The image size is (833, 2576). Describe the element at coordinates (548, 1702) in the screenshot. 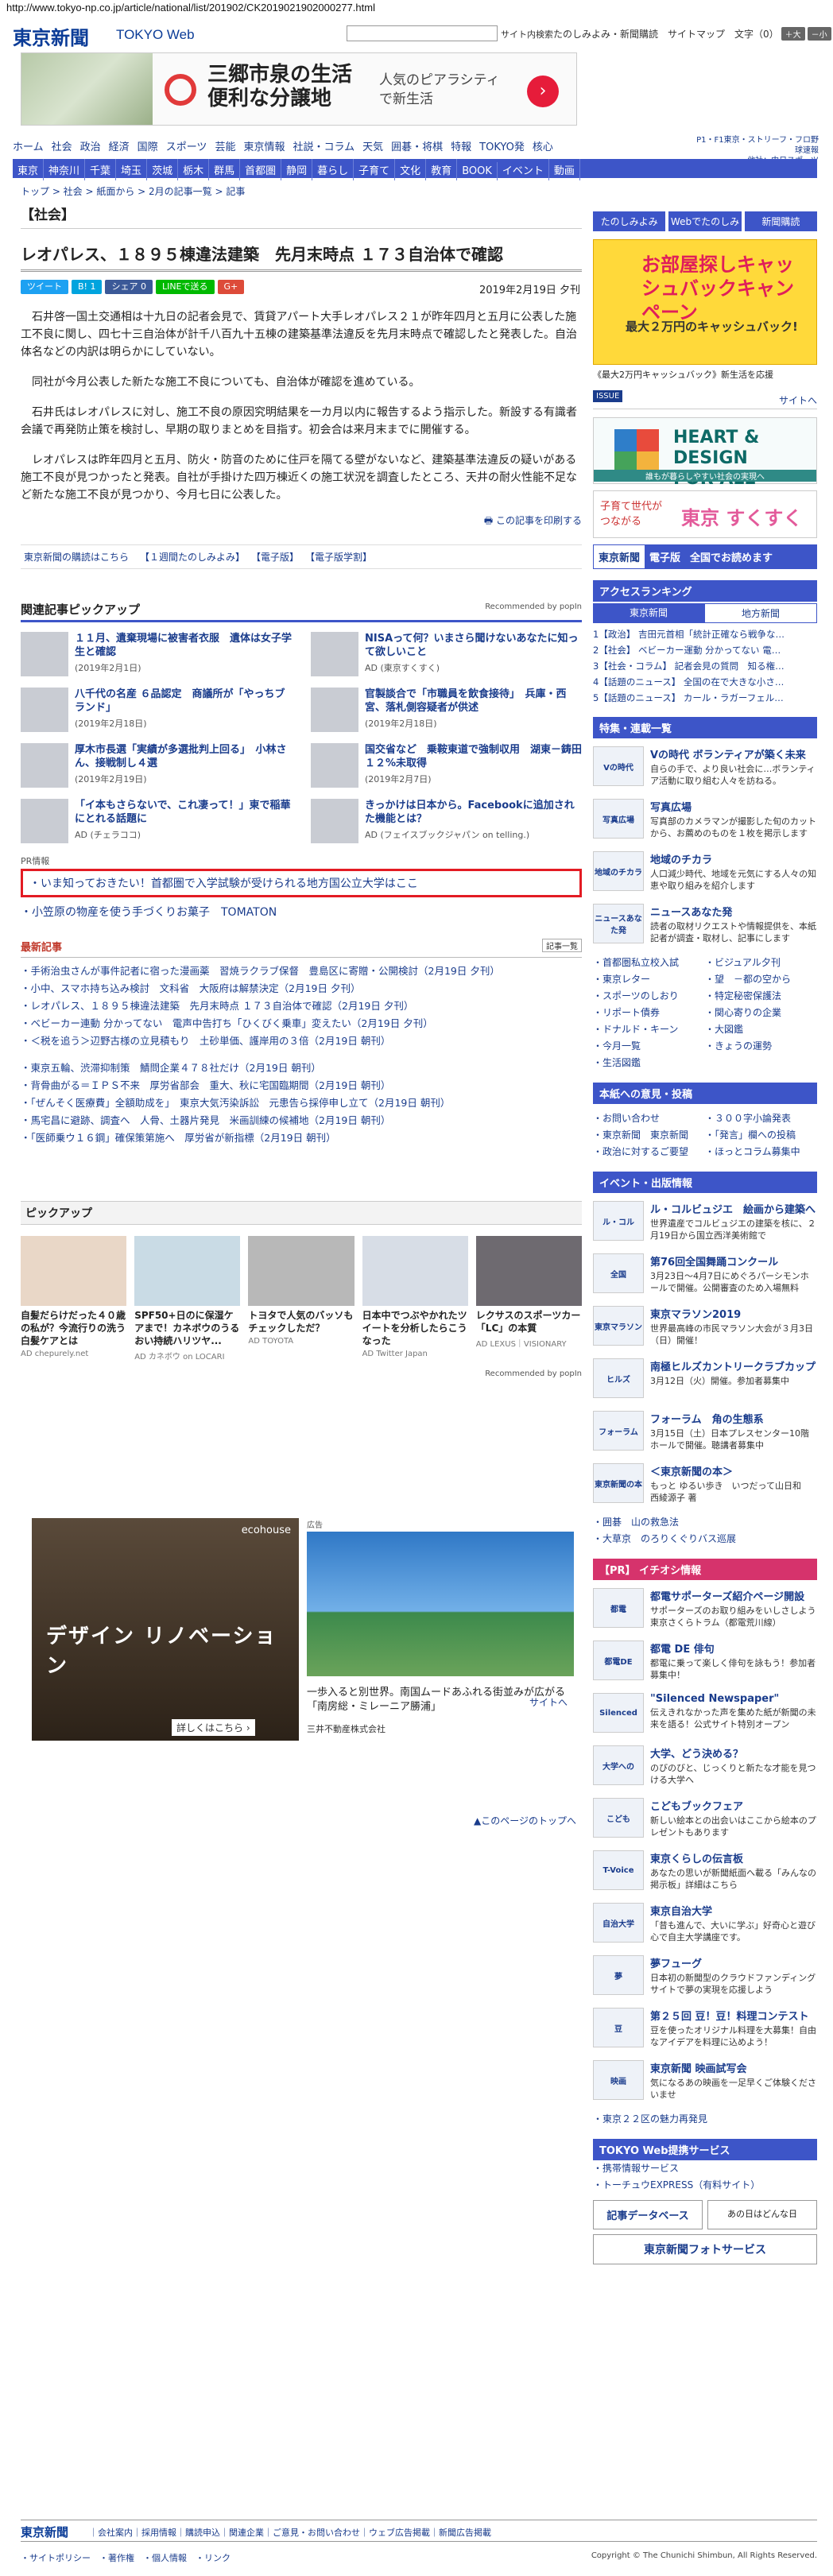

I see `ad-site-link: サイトへ` at that location.